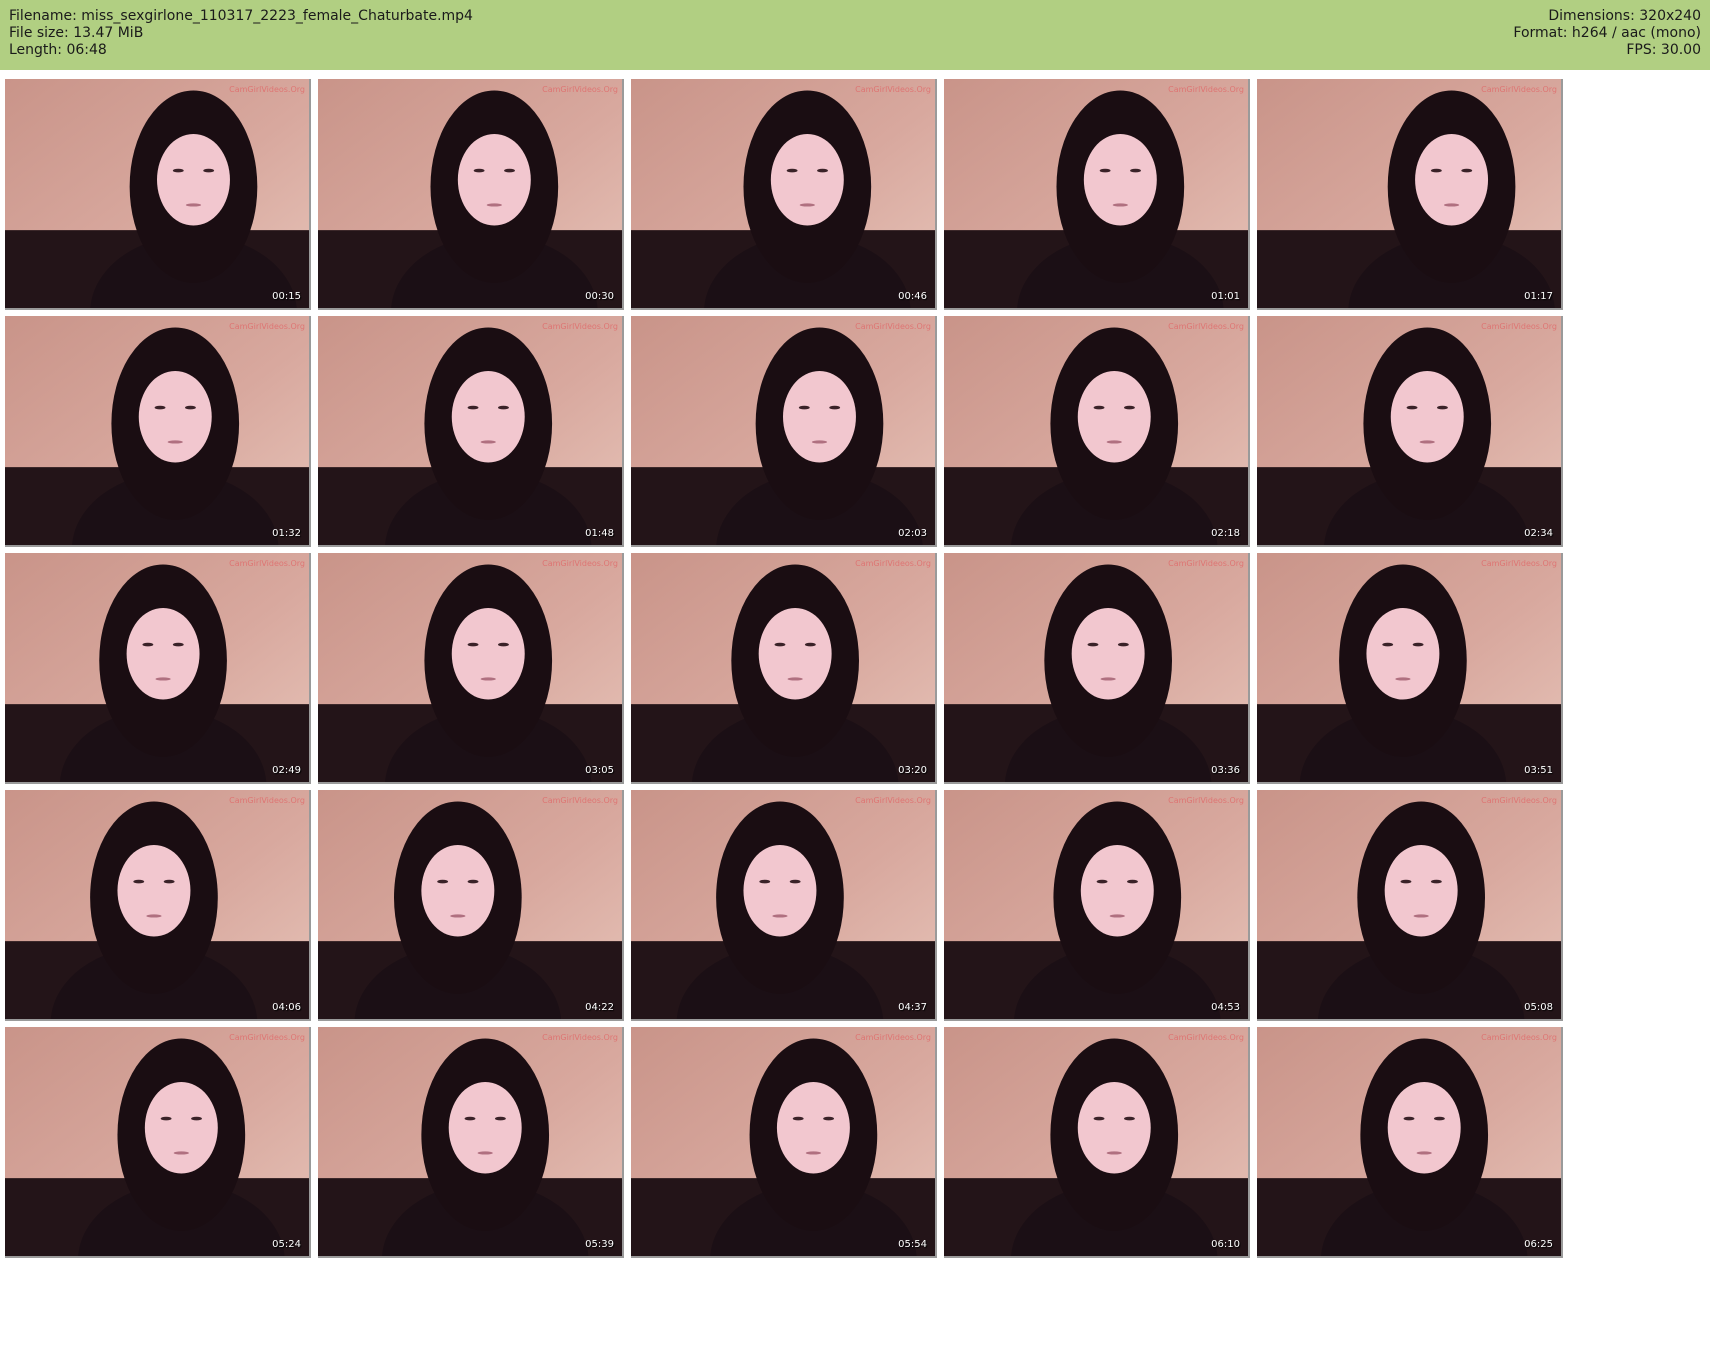 The height and width of the screenshot is (1370, 1710). I want to click on frame-timestamp: 01:32, so click(286, 533).